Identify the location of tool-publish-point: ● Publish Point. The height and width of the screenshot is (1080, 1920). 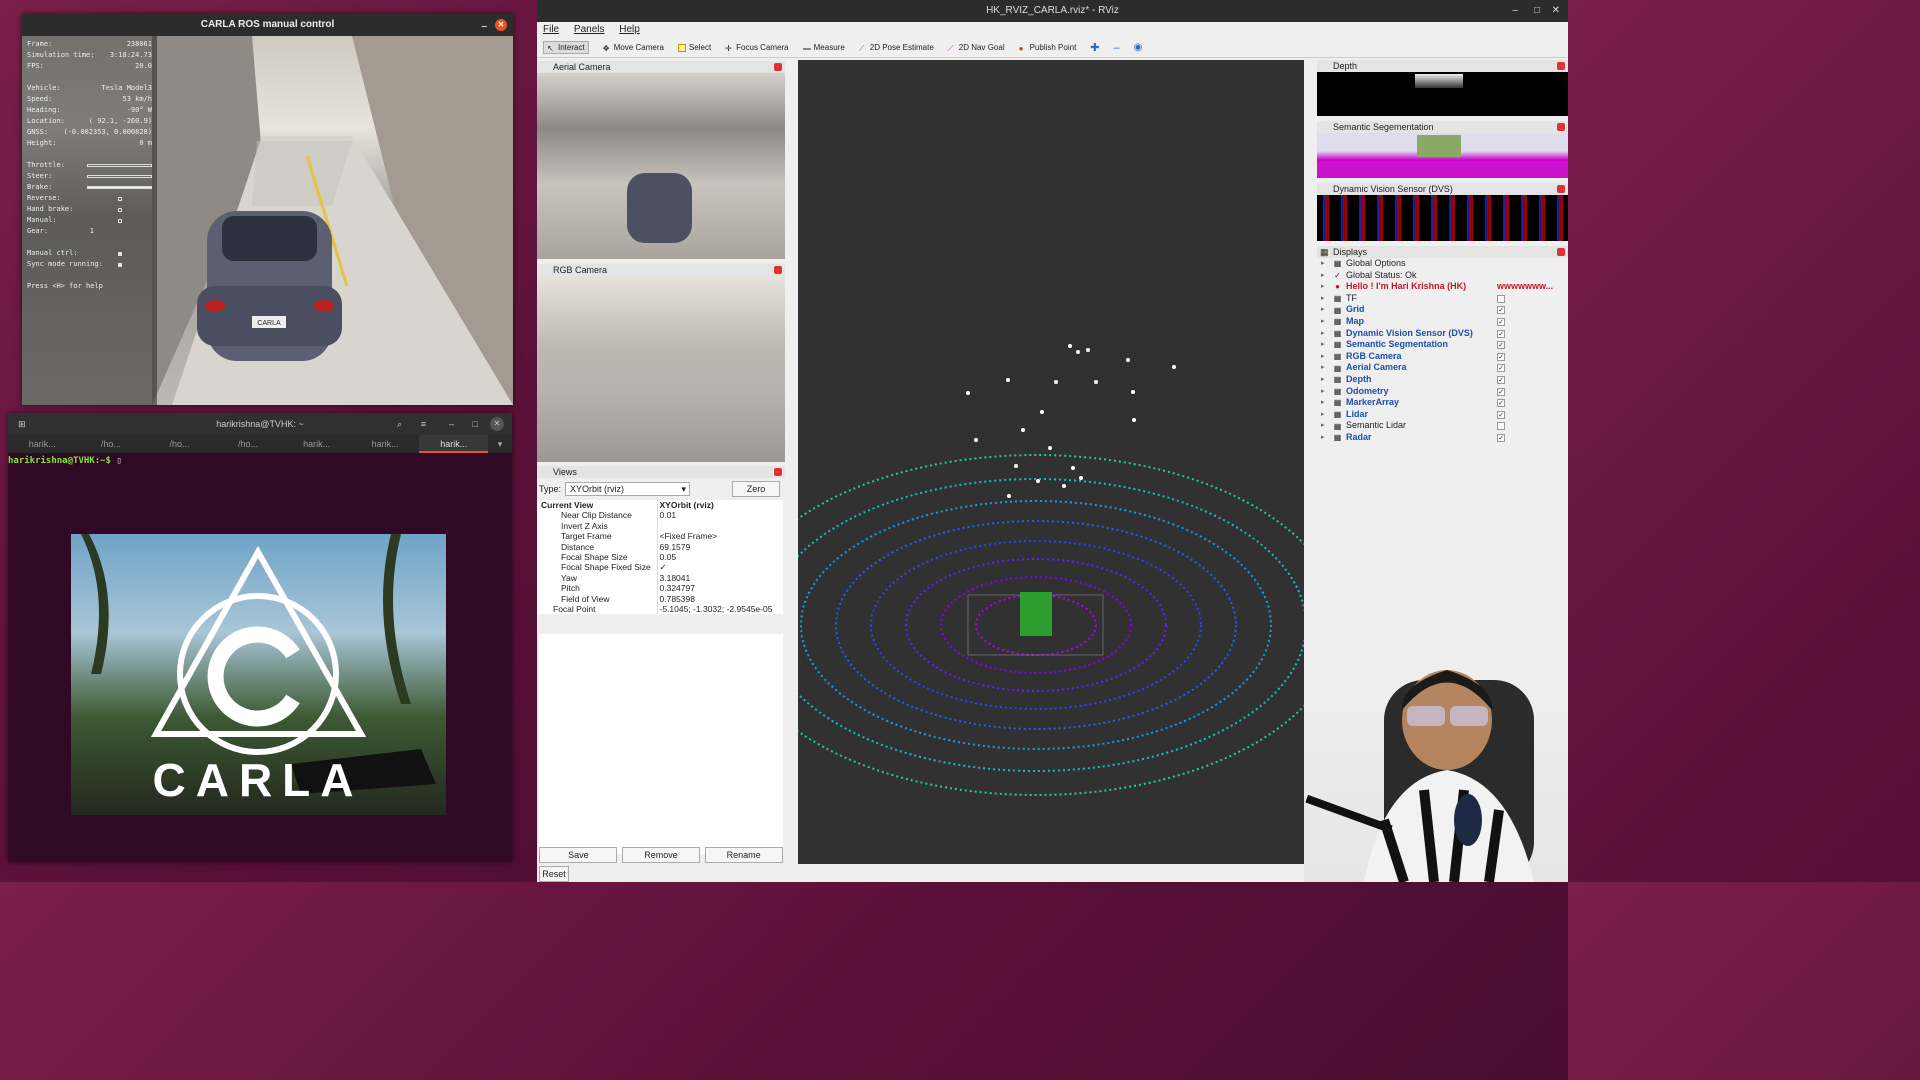
(1048, 48).